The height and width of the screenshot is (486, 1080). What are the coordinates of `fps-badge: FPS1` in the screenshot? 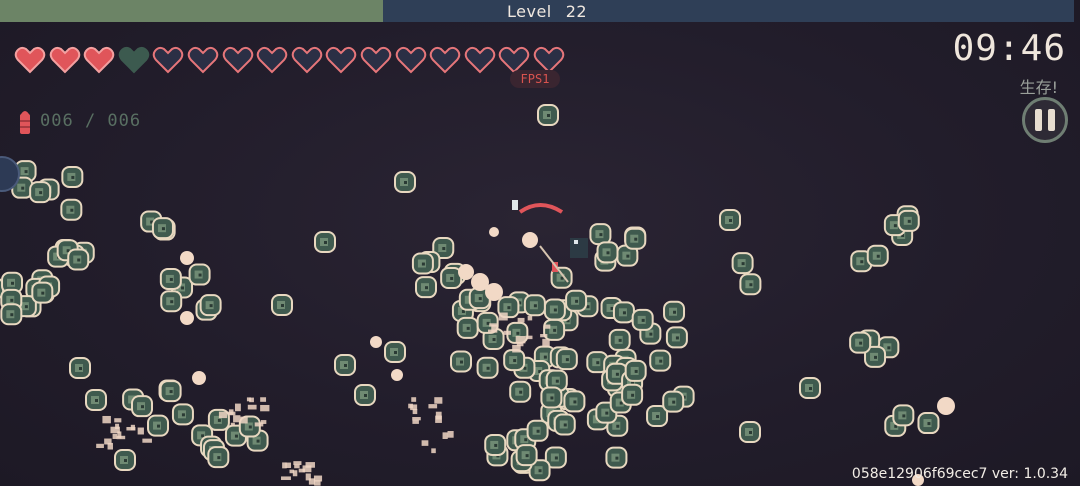 It's located at (535, 79).